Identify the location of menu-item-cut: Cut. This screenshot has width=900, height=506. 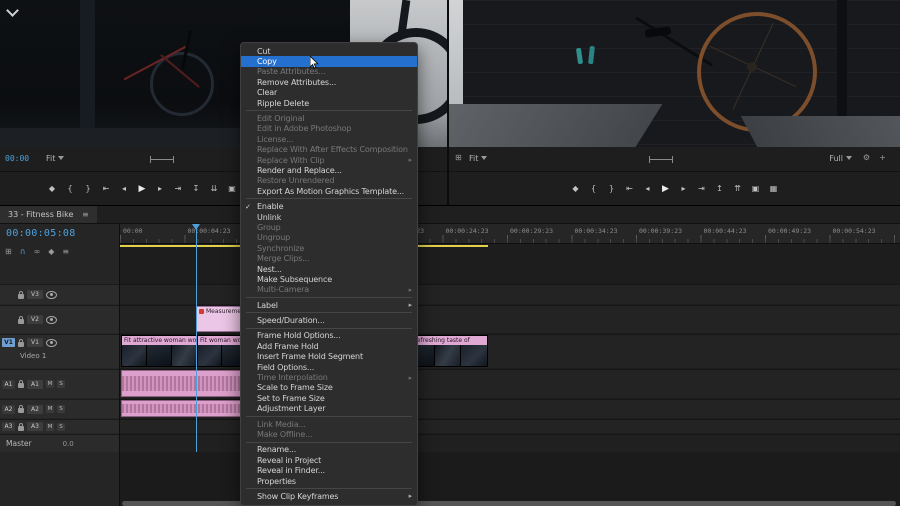
(329, 51).